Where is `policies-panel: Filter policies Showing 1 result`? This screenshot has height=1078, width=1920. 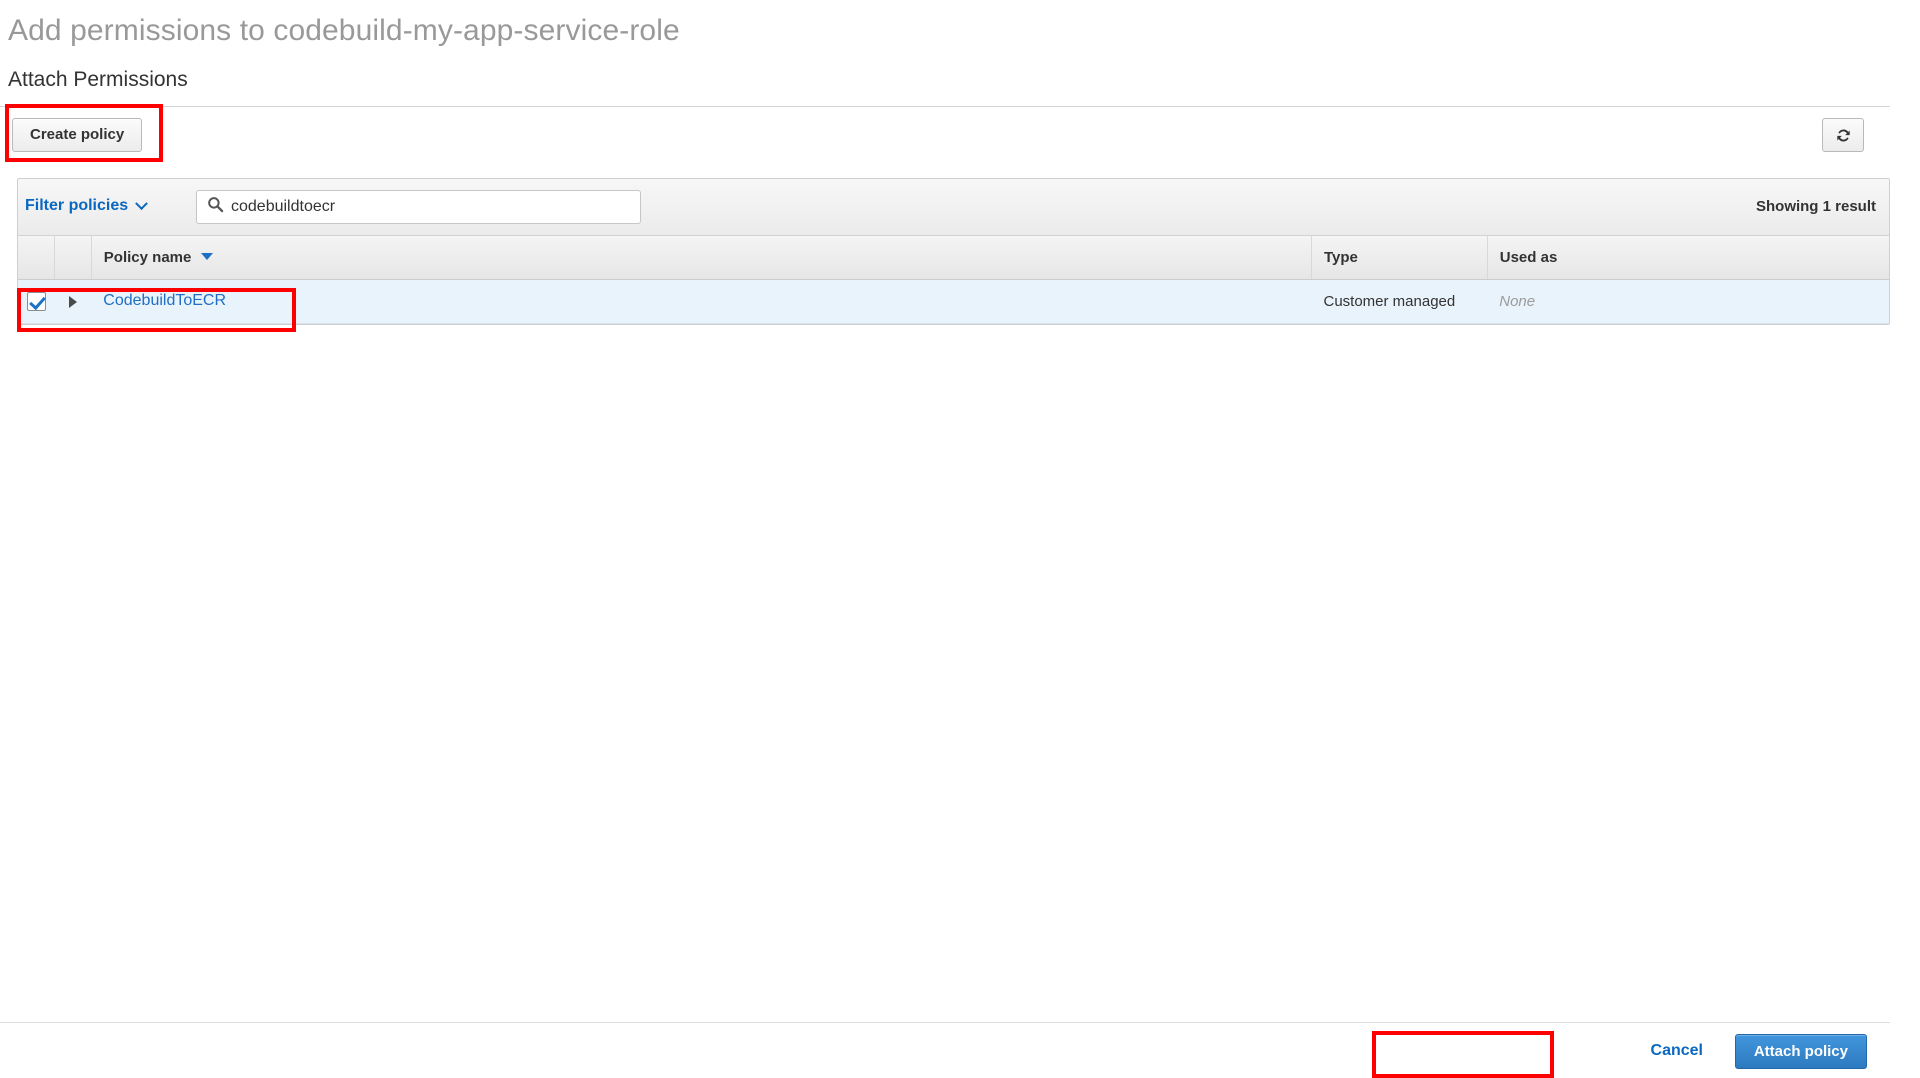 policies-panel: Filter policies Showing 1 result is located at coordinates (953, 251).